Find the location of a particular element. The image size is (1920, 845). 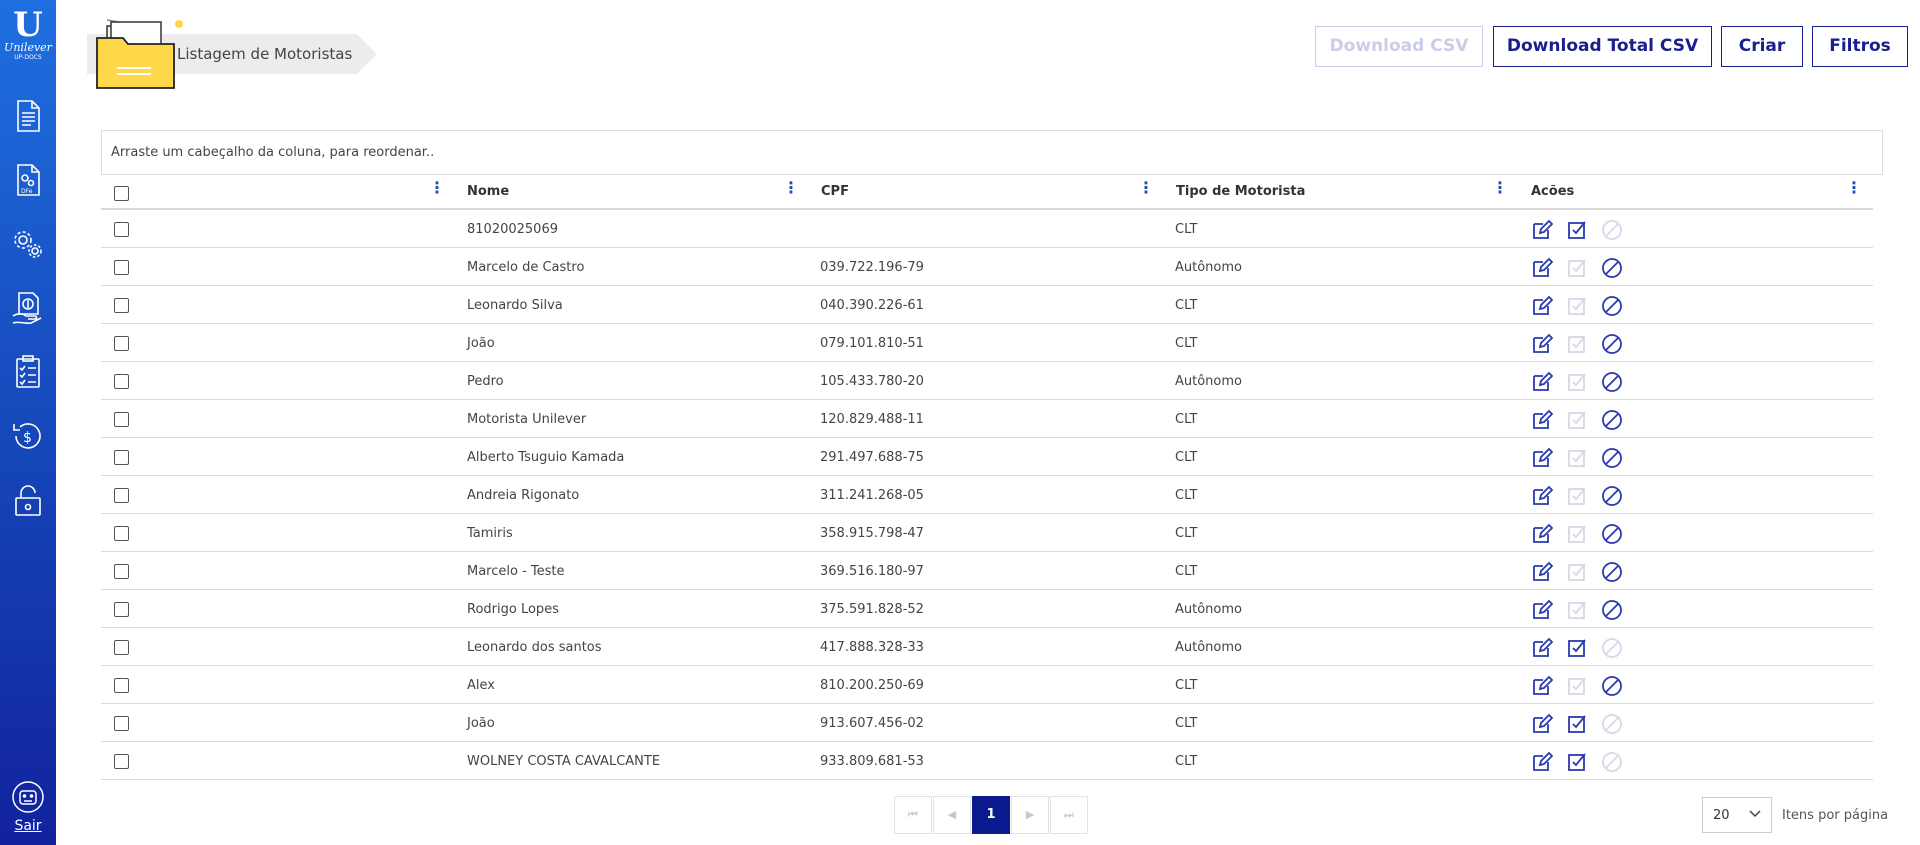

sidebar-item-settings is located at coordinates (28, 244).